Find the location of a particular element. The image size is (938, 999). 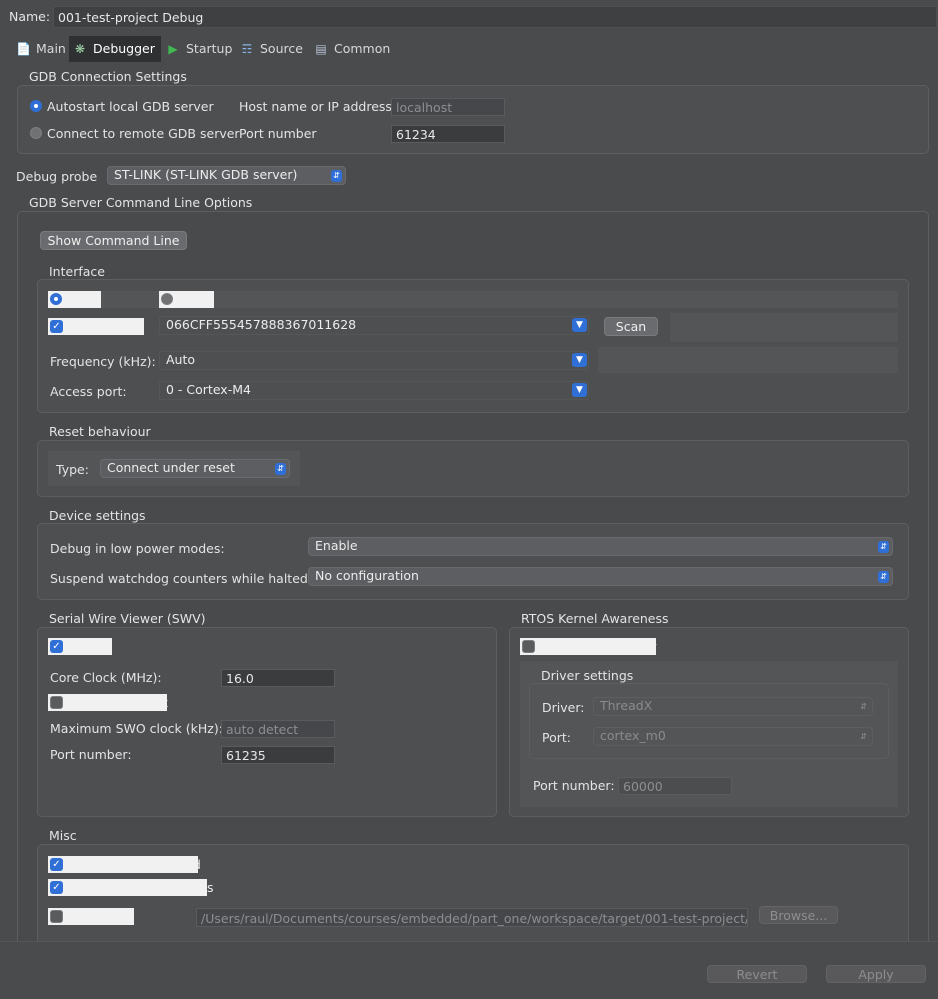

tab-debugger-label: Debugger is located at coordinates (124, 48).